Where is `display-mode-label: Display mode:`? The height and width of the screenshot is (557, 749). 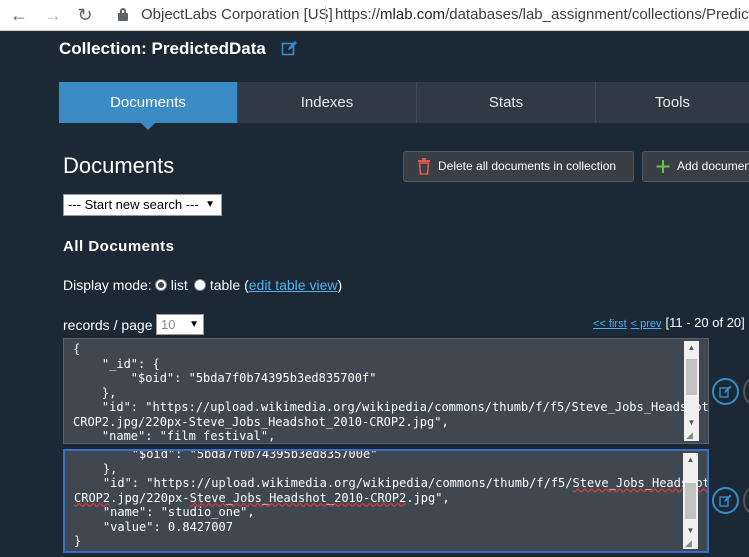
display-mode-label: Display mode: is located at coordinates (107, 285).